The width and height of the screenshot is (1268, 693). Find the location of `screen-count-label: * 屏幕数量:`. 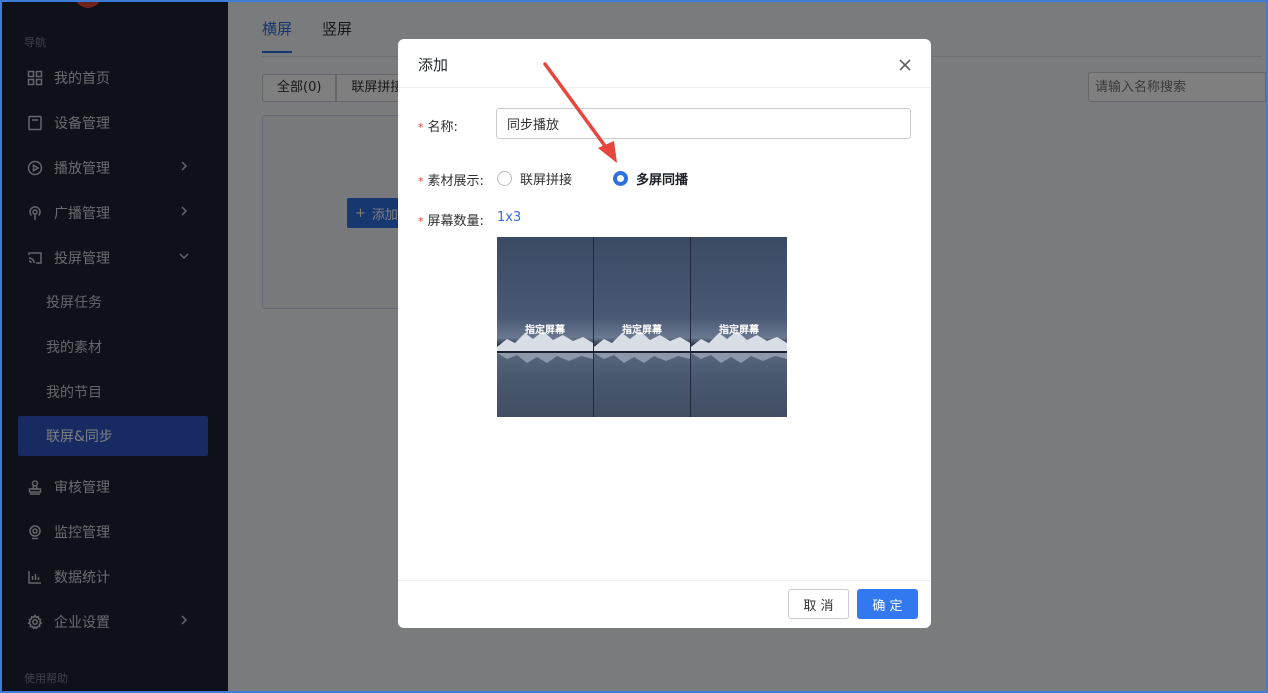

screen-count-label: * 屏幕数量: is located at coordinates (451, 221).